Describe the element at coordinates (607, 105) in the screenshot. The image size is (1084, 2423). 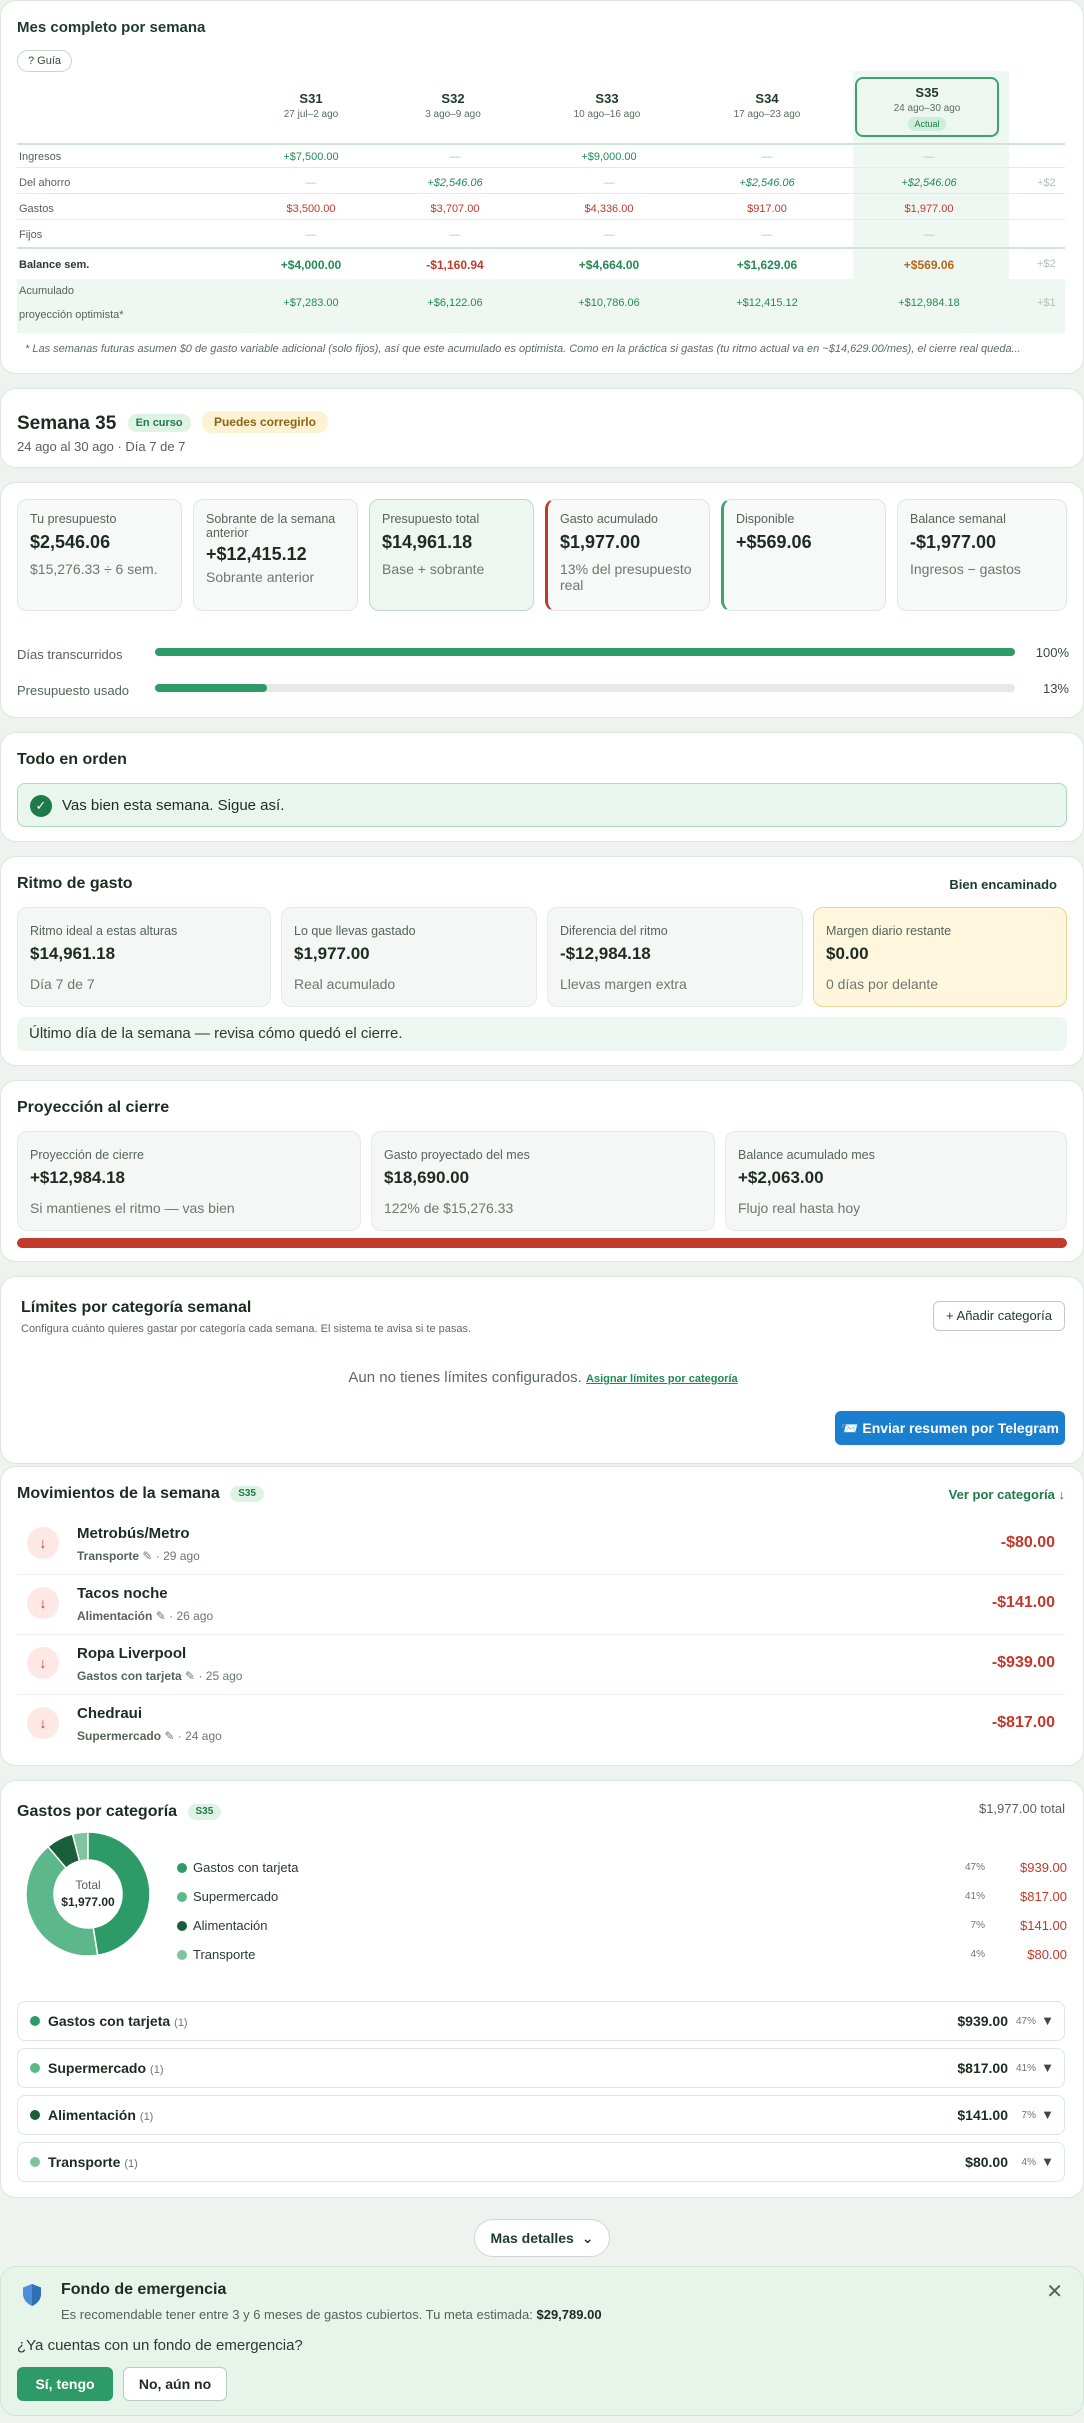
I see `week-header-s33: S33 10 ago–16 ago` at that location.